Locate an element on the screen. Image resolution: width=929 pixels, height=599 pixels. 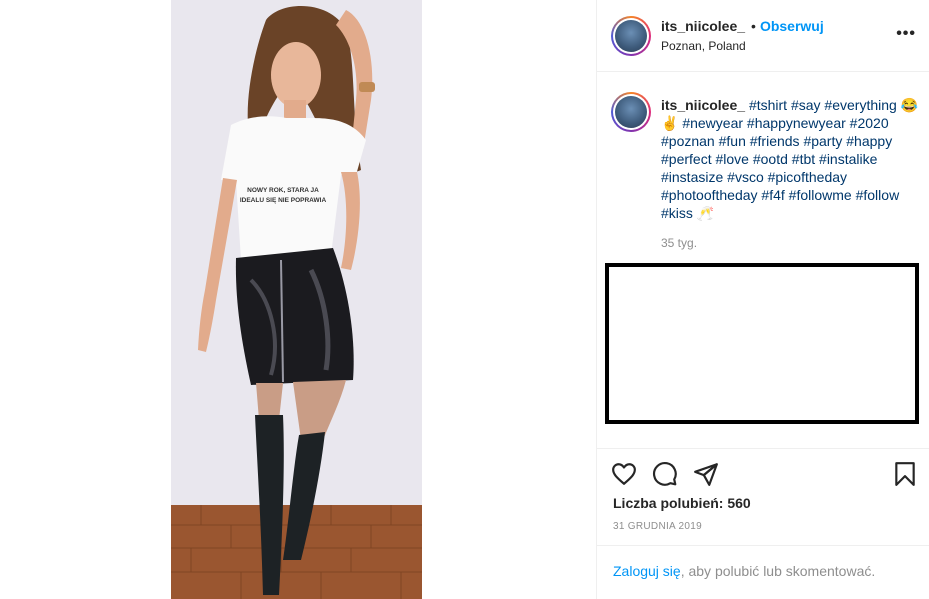
hashtag-link: #everything is located at coordinates (860, 105).